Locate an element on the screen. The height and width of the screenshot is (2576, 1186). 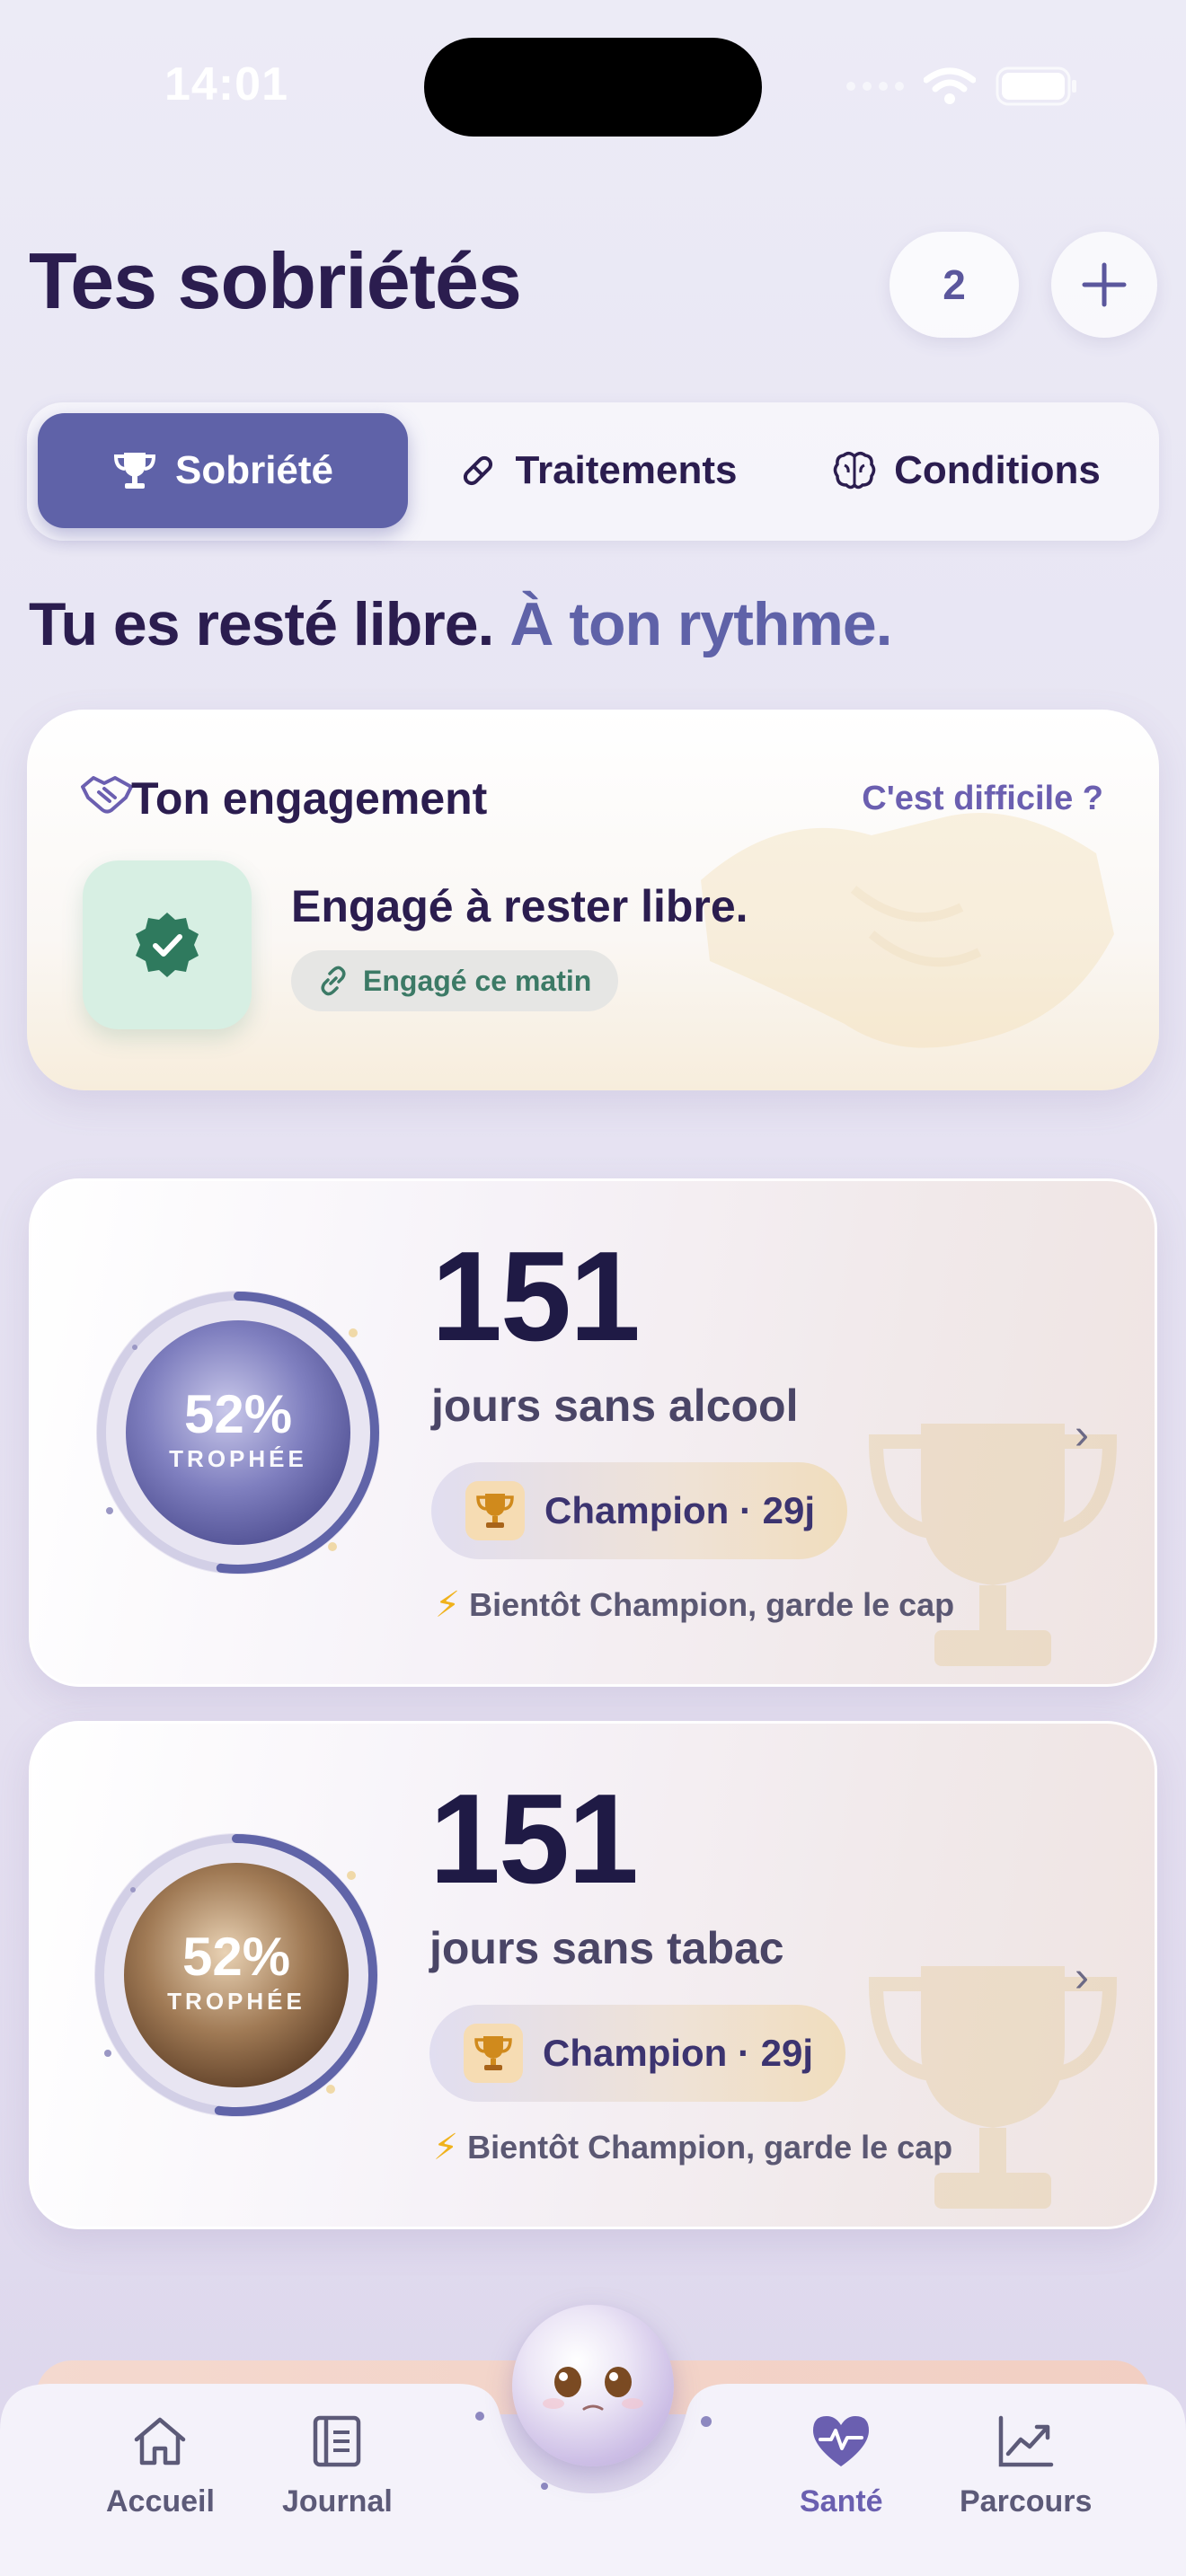
motivation-subtitle: Tu es resté libre. À ton rythme. is located at coordinates (461, 624).